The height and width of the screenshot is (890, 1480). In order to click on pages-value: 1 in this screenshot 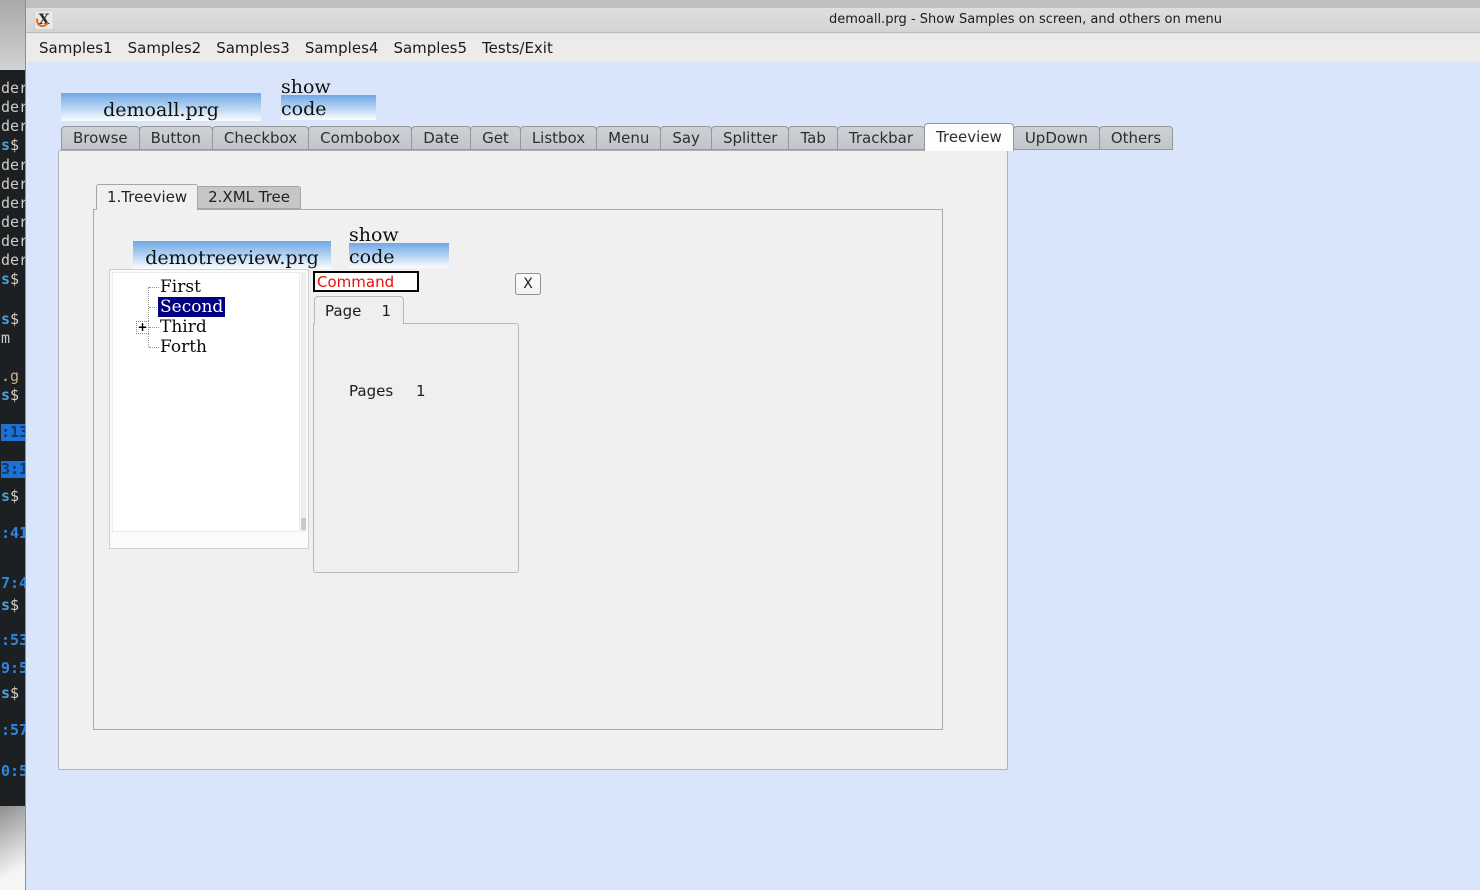, I will do `click(421, 391)`.